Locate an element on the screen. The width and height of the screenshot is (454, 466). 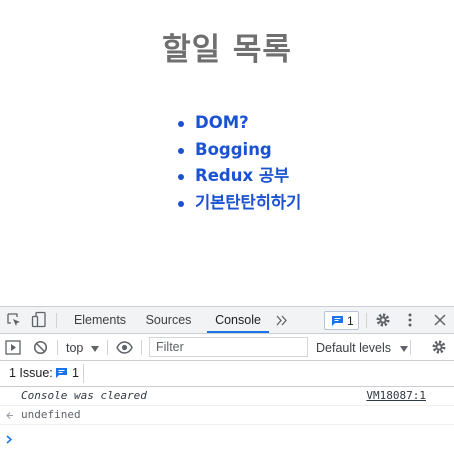
todo-label: Redux 공부 is located at coordinates (242, 175).